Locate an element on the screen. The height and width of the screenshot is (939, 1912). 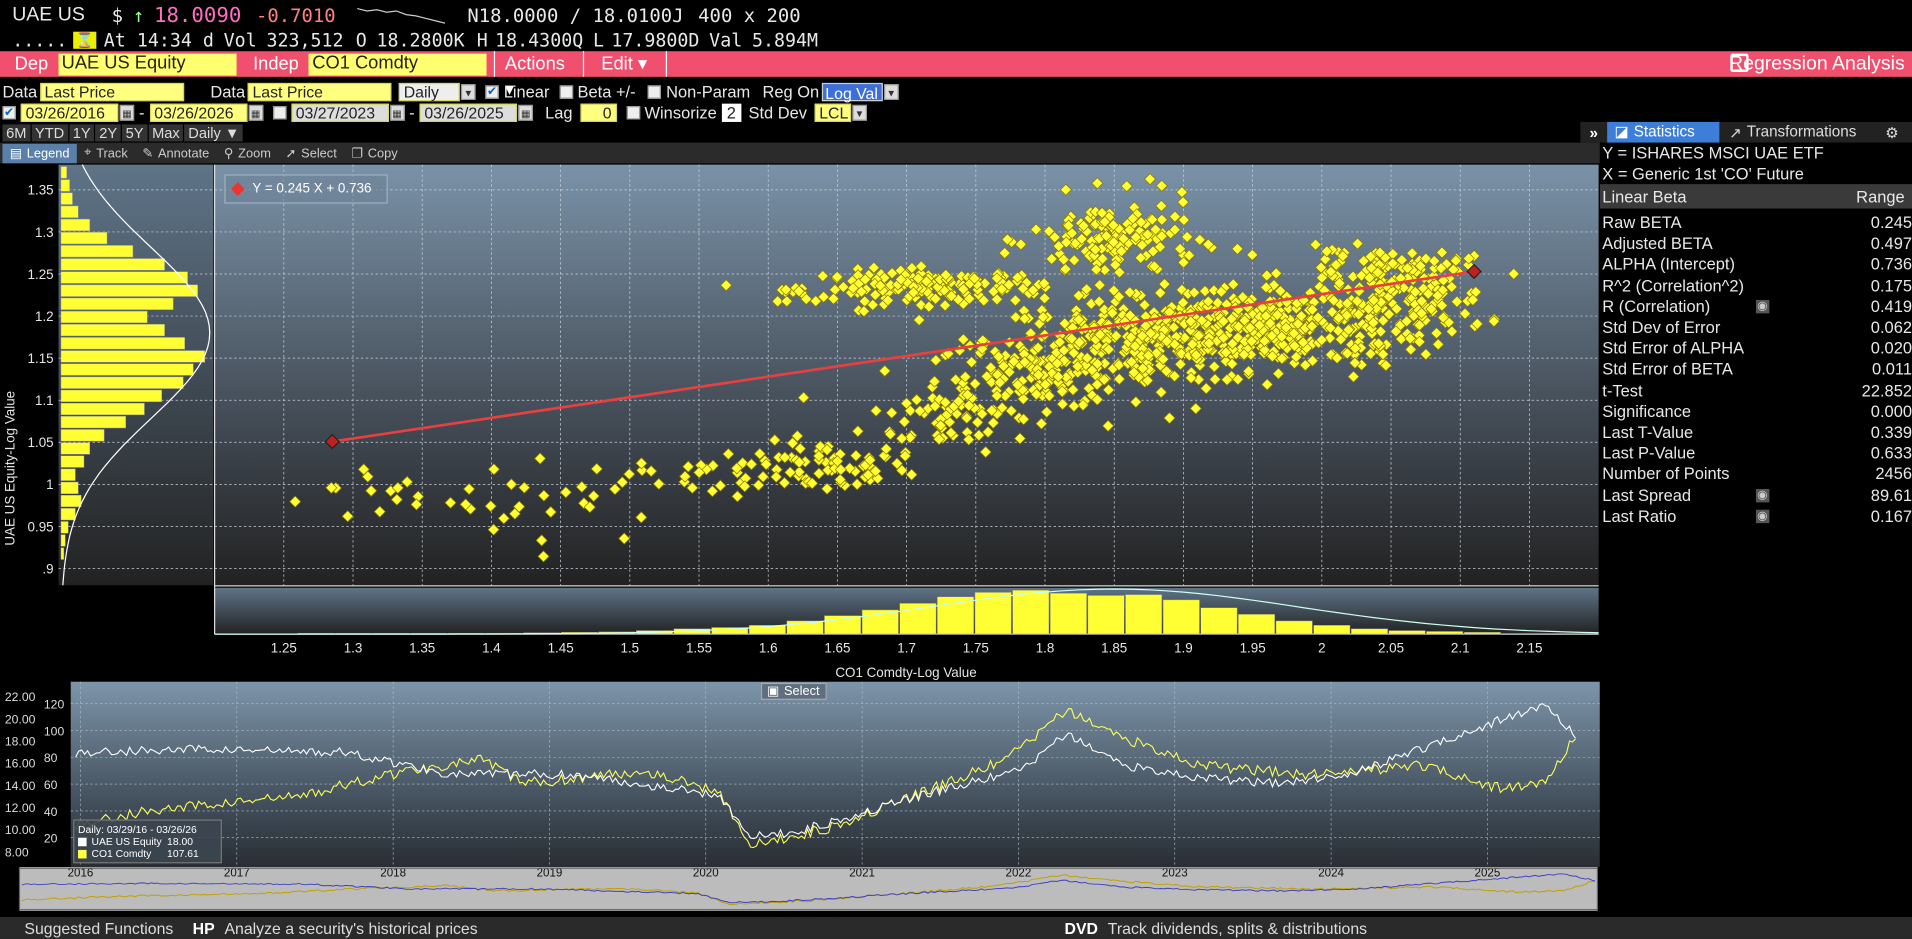
trend-icon: ↗ is located at coordinates (1735, 133).